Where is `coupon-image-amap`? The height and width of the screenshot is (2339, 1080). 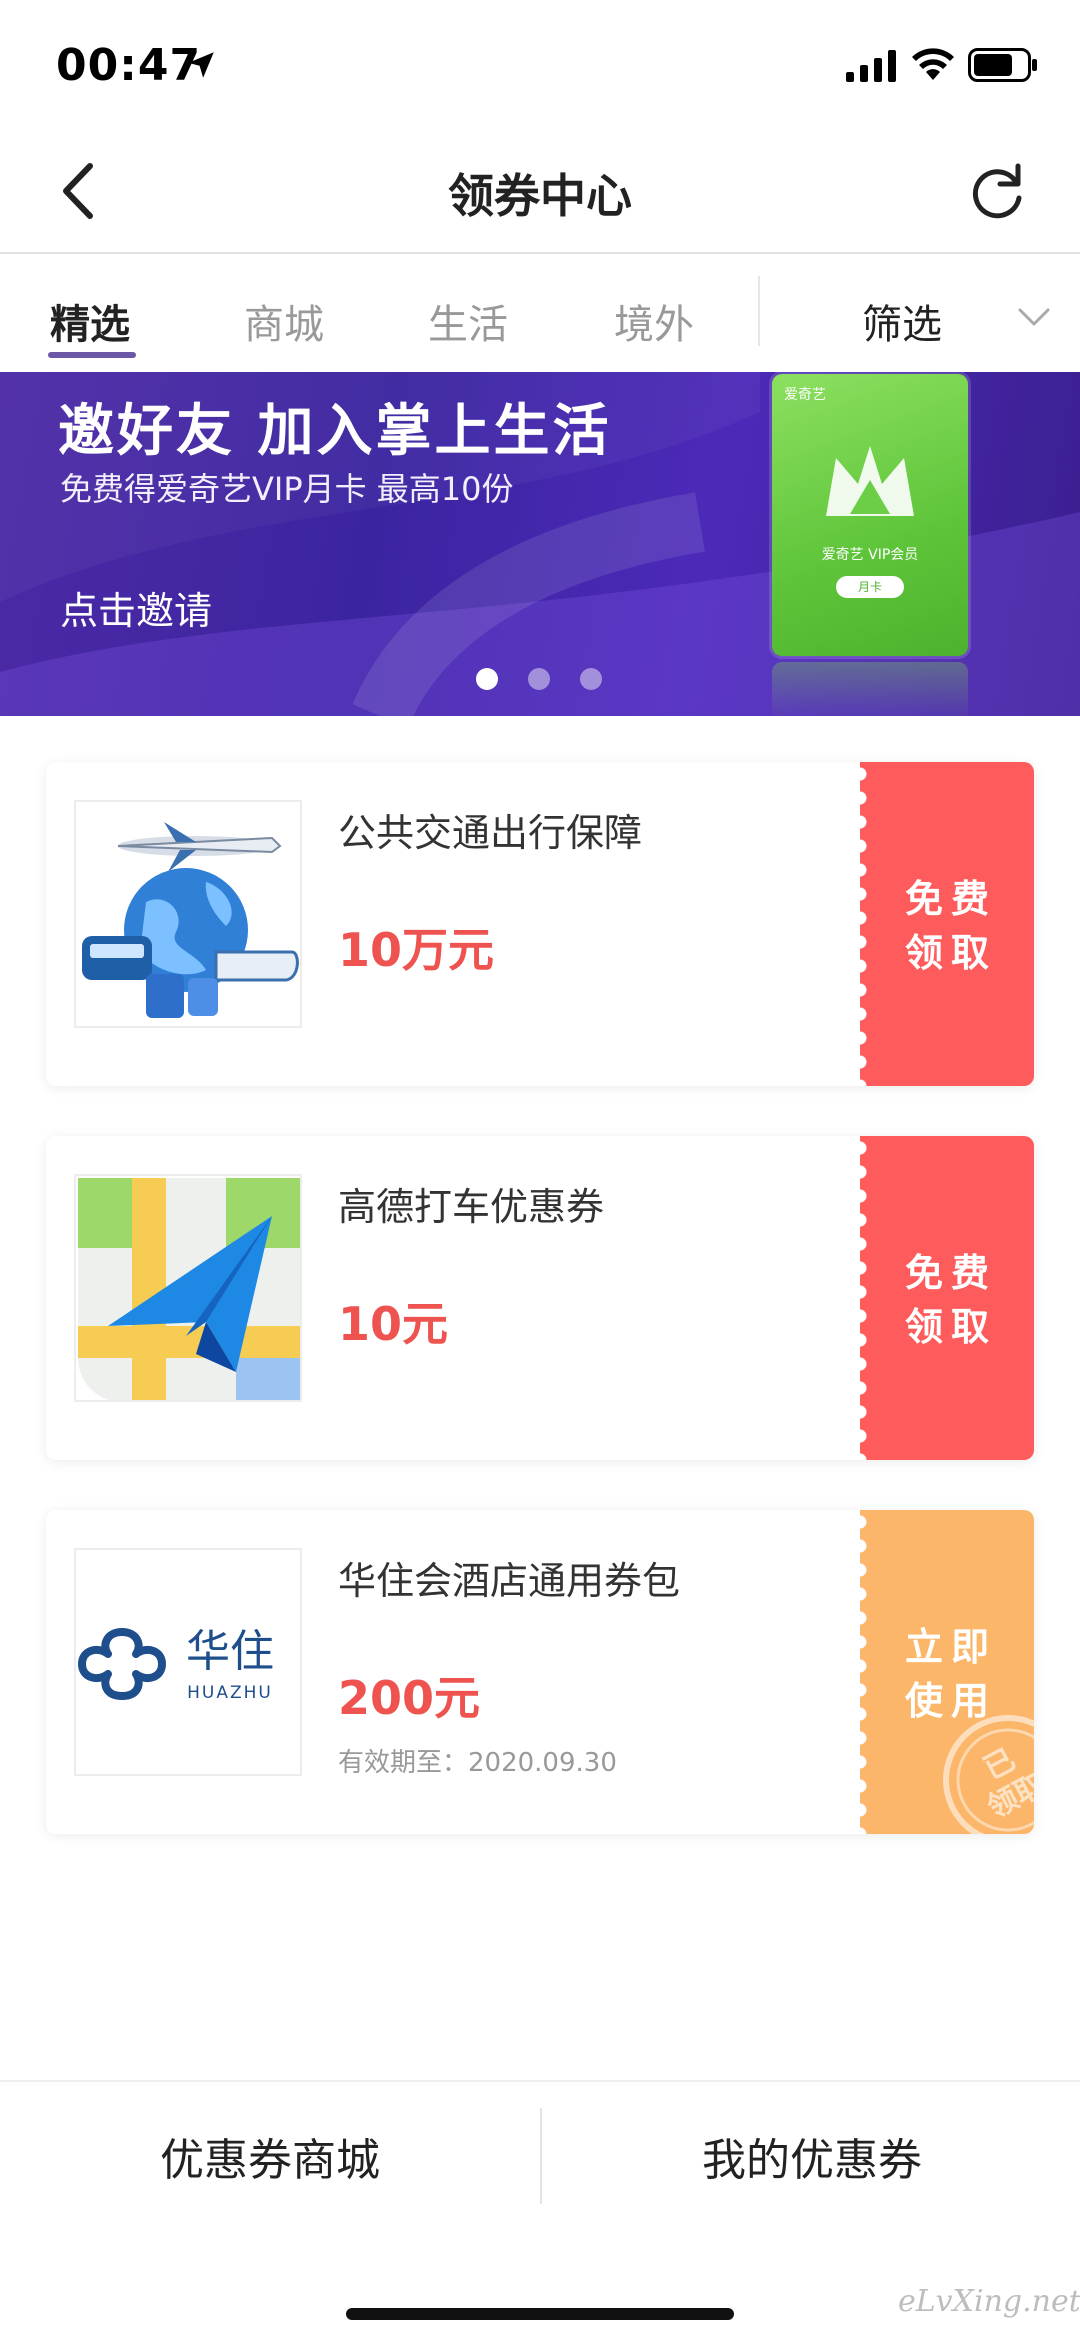
coupon-image-amap is located at coordinates (188, 1288).